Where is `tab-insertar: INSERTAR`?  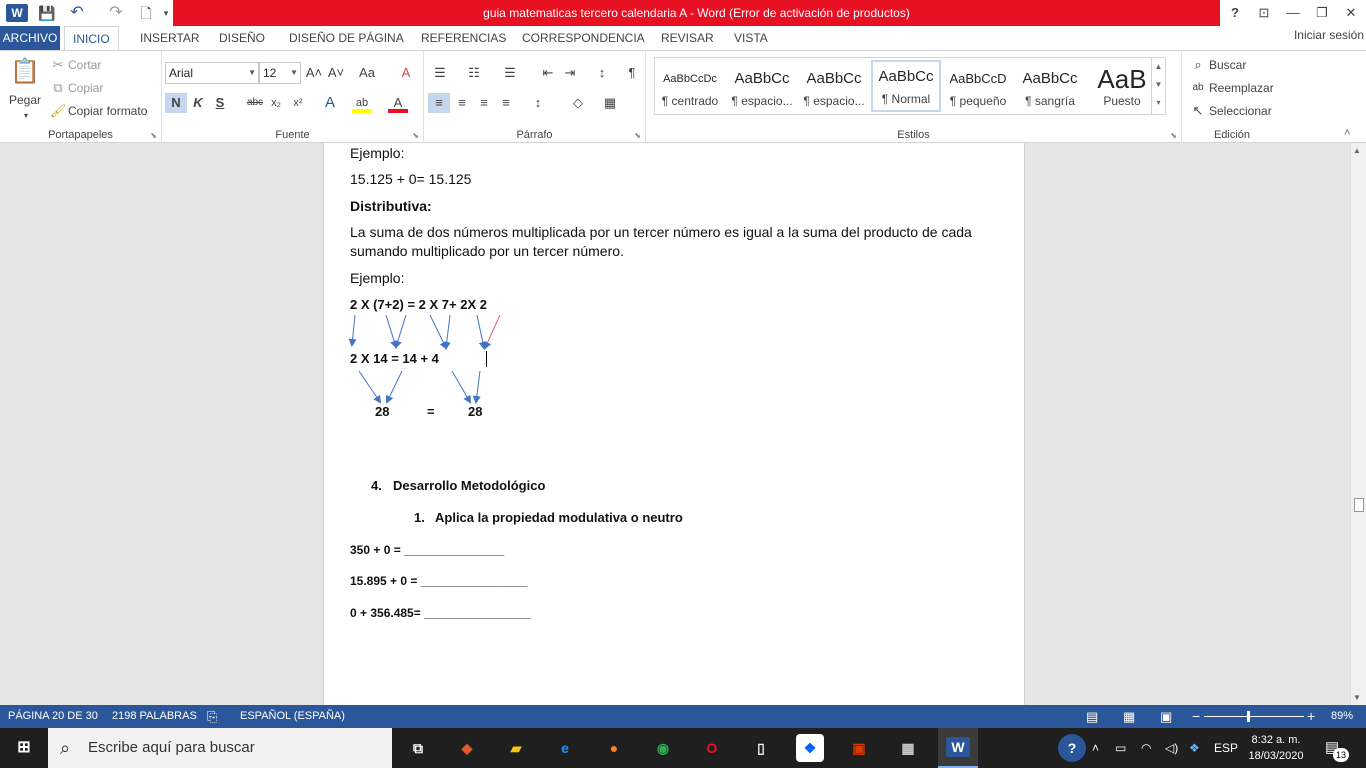 tab-insertar: INSERTAR is located at coordinates (170, 38).